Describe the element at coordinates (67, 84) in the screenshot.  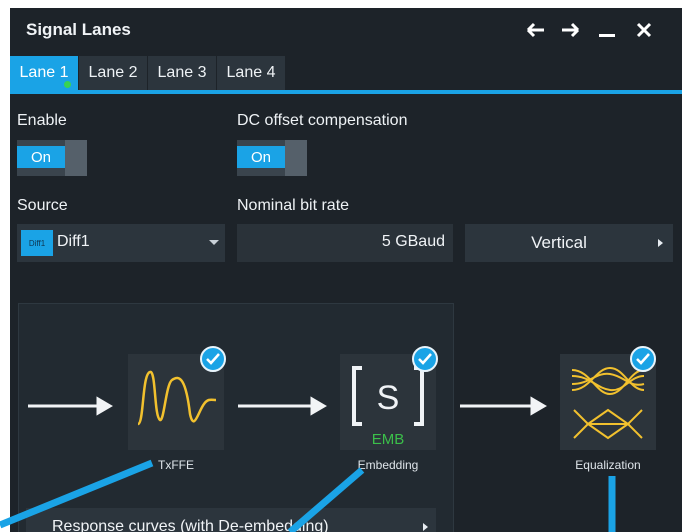
I see `lane-status-dot` at that location.